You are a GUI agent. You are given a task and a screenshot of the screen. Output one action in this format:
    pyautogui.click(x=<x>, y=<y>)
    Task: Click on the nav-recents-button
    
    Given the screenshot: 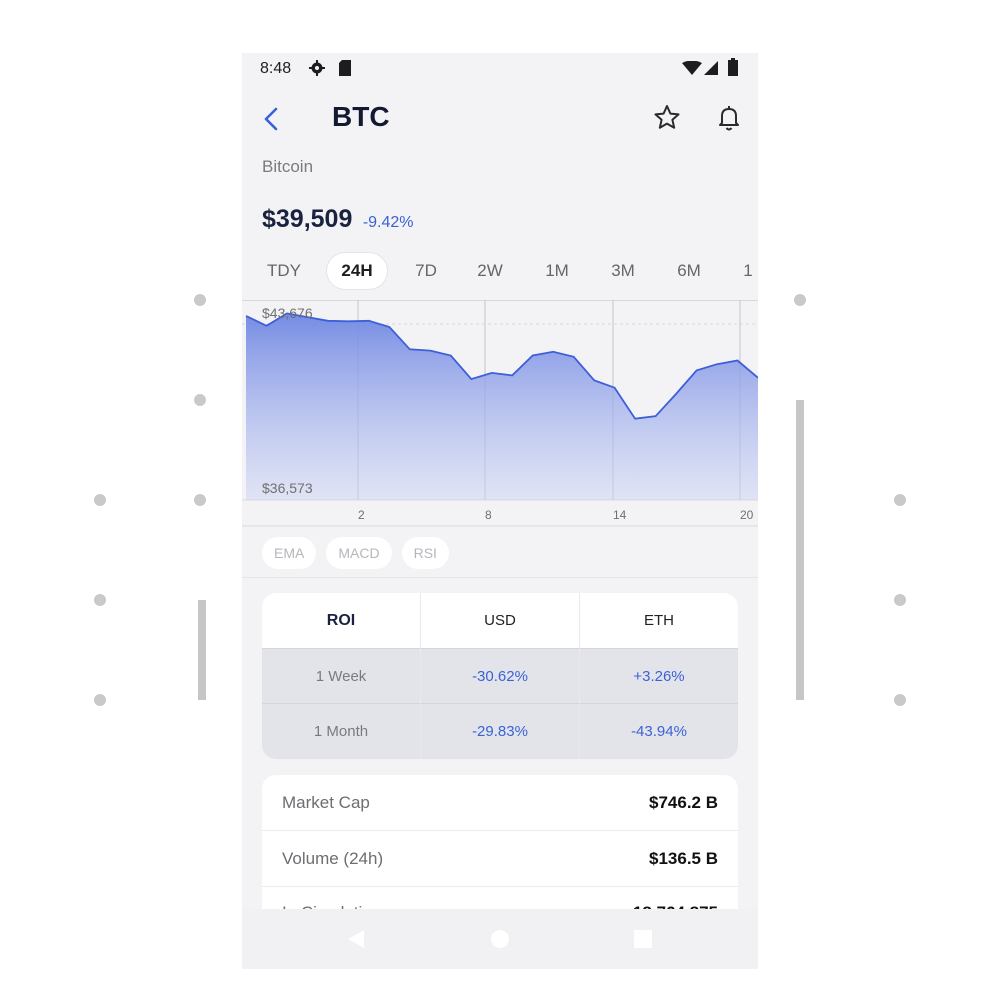 What is the action you would take?
    pyautogui.click(x=643, y=939)
    